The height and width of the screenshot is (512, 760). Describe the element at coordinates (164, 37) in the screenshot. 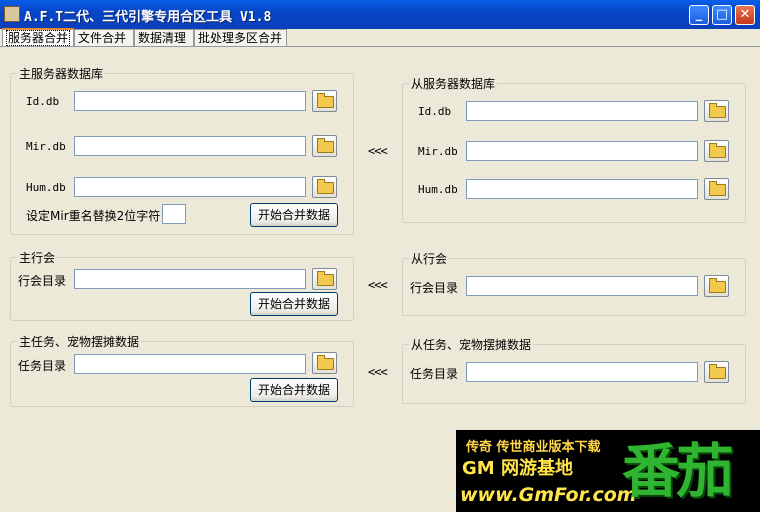

I see `tab-data-cleanup: 数据清理` at that location.